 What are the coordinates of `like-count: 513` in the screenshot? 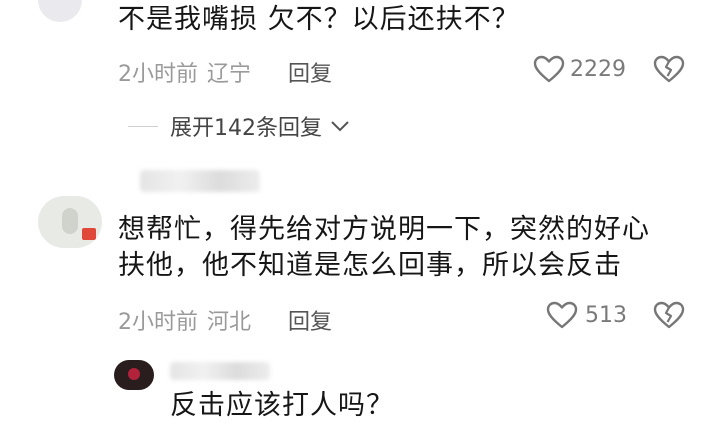 It's located at (606, 315).